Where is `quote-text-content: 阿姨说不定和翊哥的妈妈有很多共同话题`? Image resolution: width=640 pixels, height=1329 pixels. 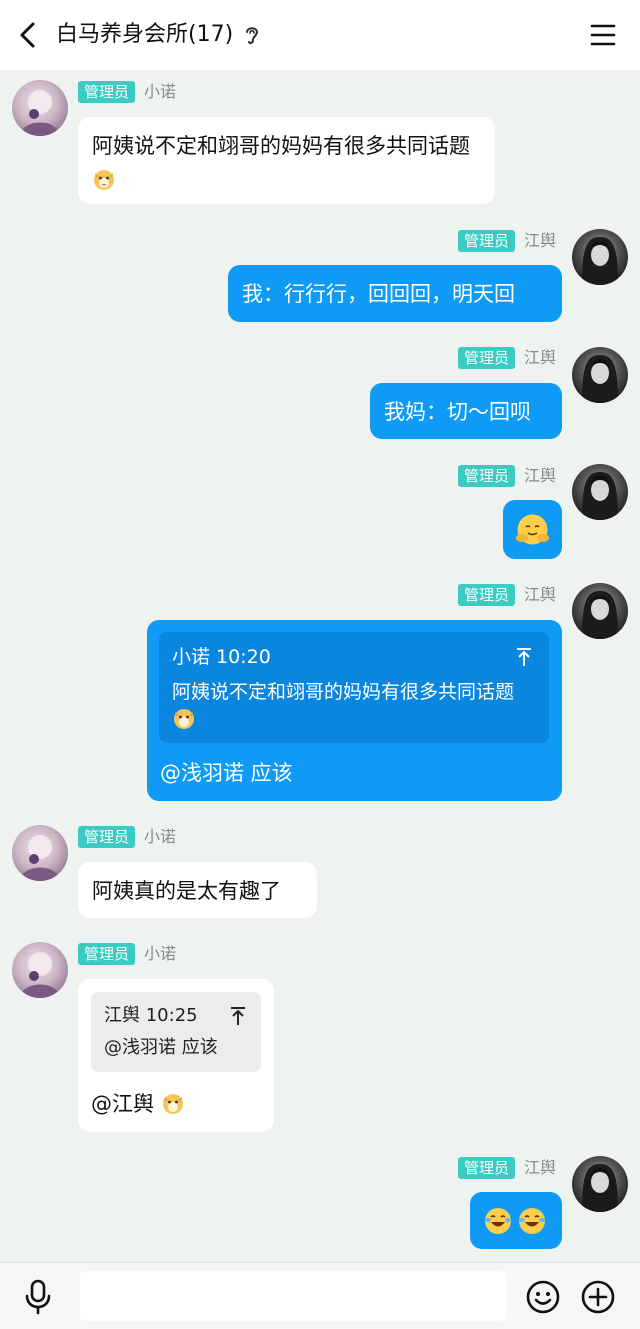 quote-text-content: 阿姨说不定和翊哥的妈妈有很多共同话题 is located at coordinates (343, 692).